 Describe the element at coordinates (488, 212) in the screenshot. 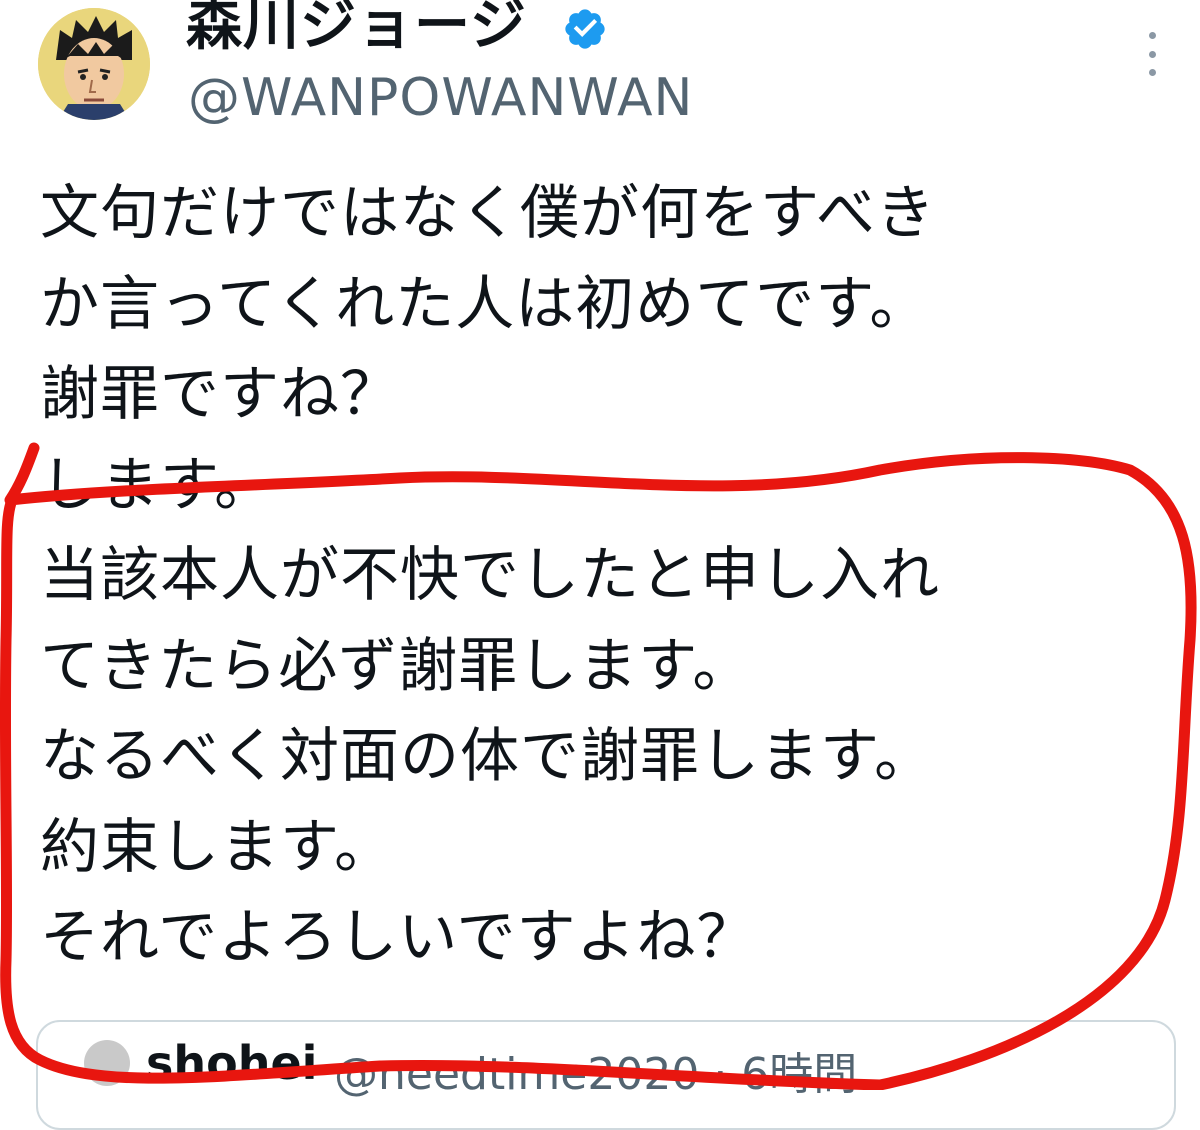

I see `tweet-line: 文句だけではなく僕が何をすべき` at that location.